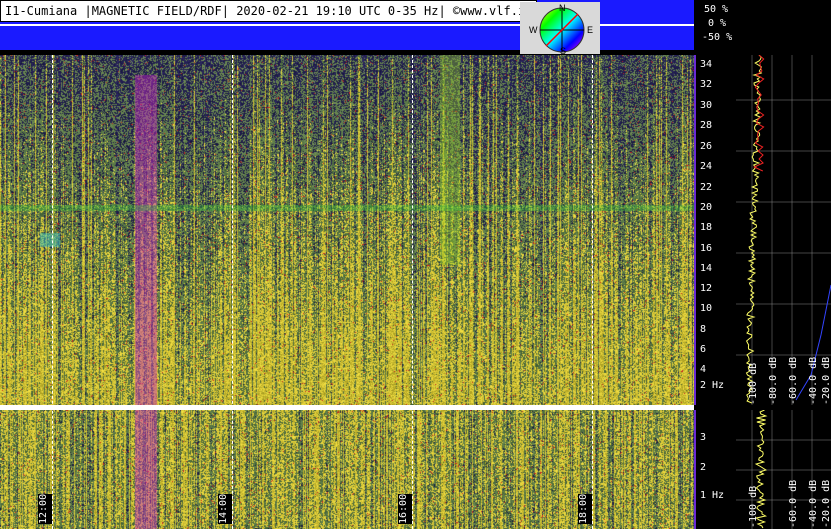 The width and height of the screenshot is (831, 529). What do you see at coordinates (706, 166) in the screenshot?
I see `freq-label: 24` at bounding box center [706, 166].